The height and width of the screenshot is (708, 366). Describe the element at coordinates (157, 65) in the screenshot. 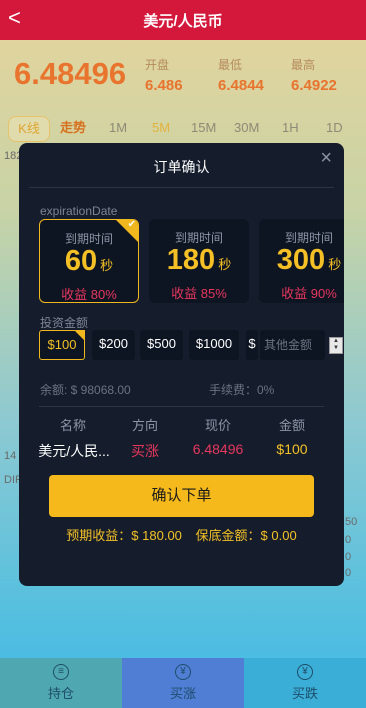

I see `open-label: 开盘` at that location.